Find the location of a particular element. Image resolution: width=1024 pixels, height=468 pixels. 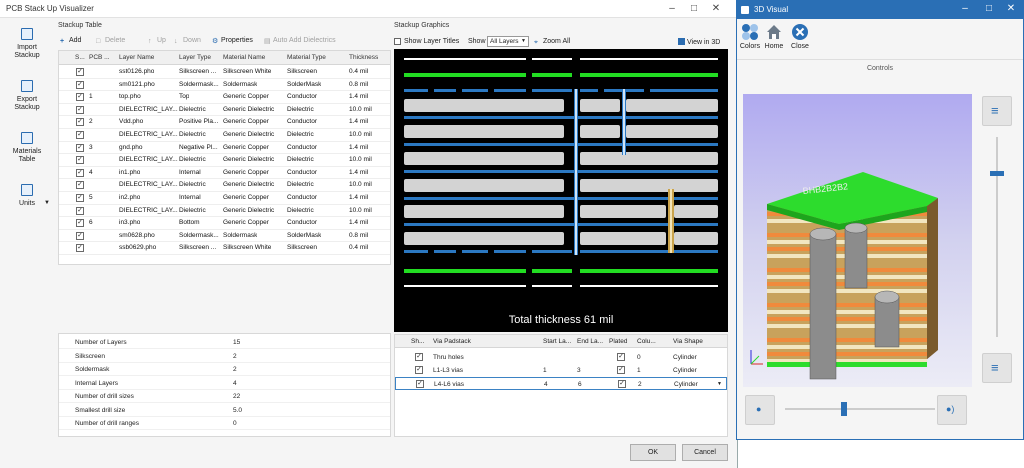

col-material-type: Material Type is located at coordinates (306, 57).